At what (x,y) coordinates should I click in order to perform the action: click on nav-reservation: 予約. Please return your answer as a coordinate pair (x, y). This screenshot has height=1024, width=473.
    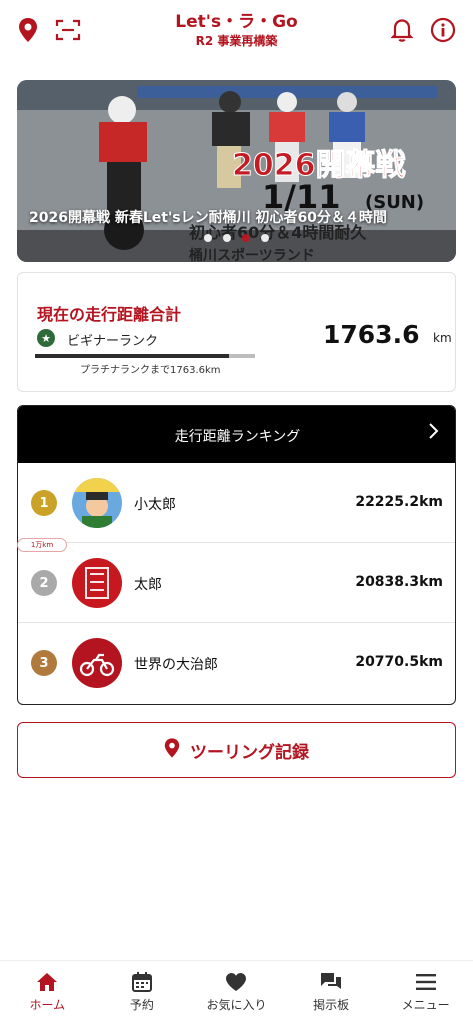
    Looking at the image, I should click on (142, 992).